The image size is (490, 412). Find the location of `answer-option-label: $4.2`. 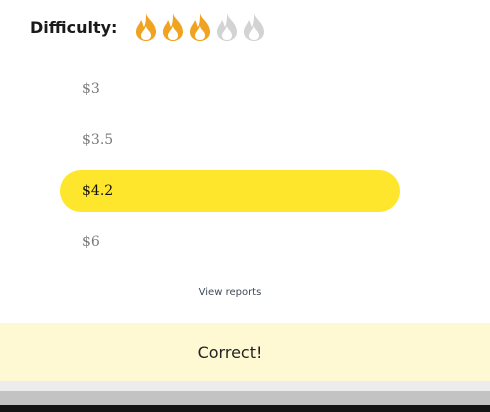

answer-option-label: $4.2 is located at coordinates (98, 191).